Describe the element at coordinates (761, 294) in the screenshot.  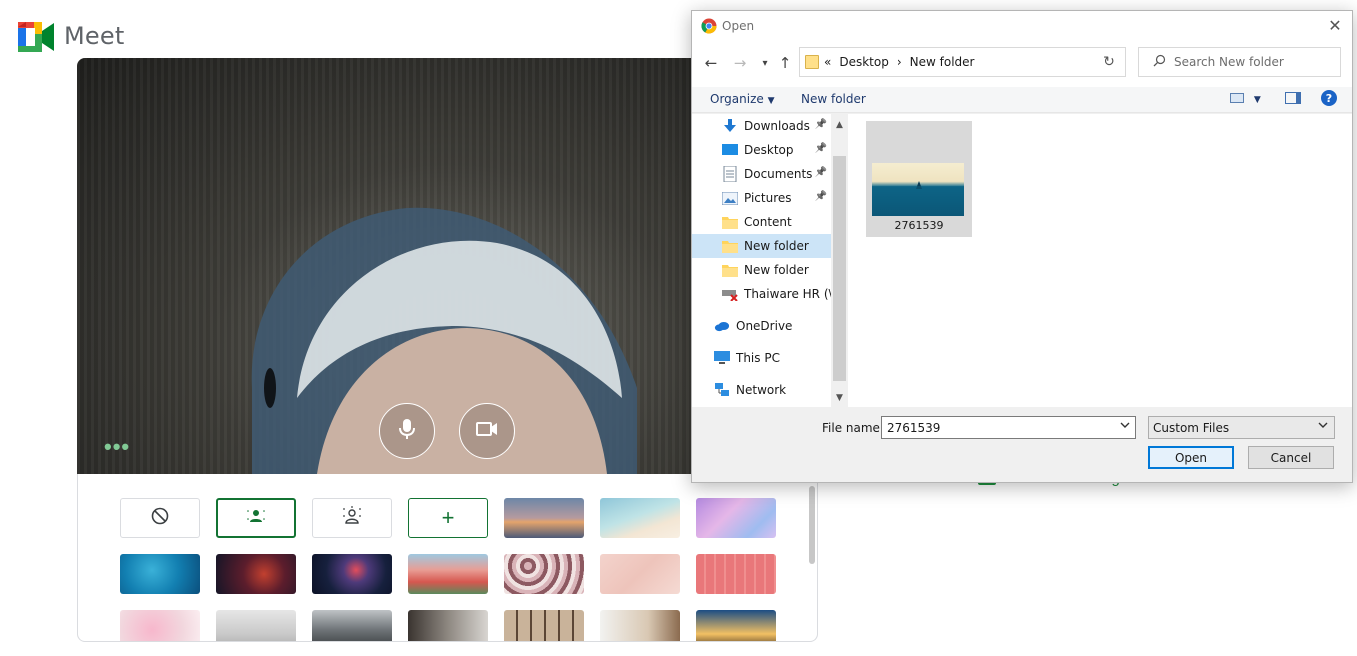
I see `tree-item-thaiware-hr: Thaiware HR (\\` at that location.